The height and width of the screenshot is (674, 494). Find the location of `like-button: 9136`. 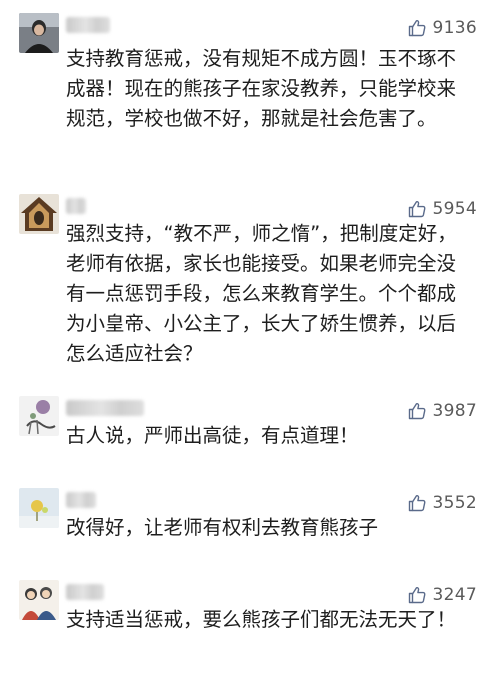

like-button: 9136 is located at coordinates (442, 28).